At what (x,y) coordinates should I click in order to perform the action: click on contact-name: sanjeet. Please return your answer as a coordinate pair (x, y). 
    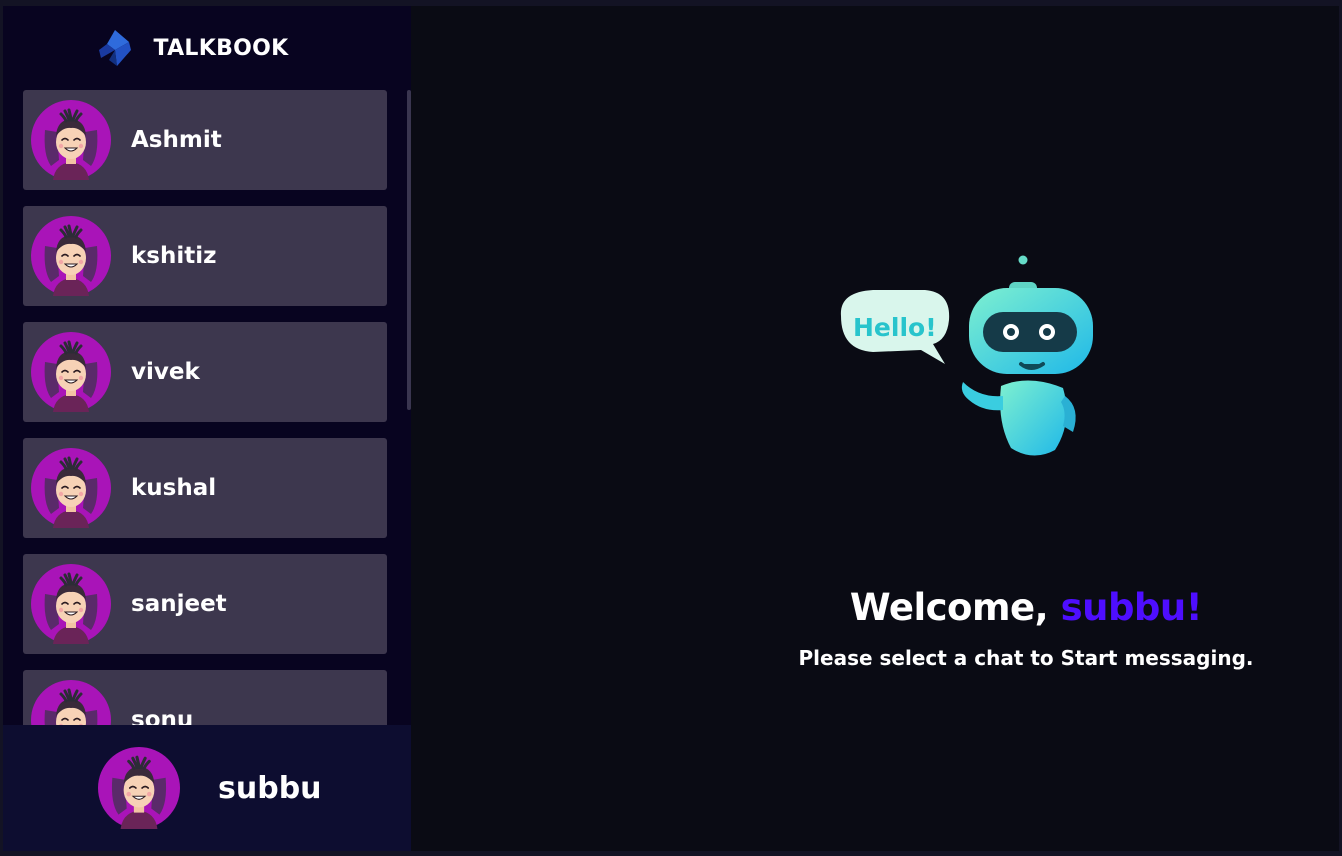
    Looking at the image, I should click on (179, 604).